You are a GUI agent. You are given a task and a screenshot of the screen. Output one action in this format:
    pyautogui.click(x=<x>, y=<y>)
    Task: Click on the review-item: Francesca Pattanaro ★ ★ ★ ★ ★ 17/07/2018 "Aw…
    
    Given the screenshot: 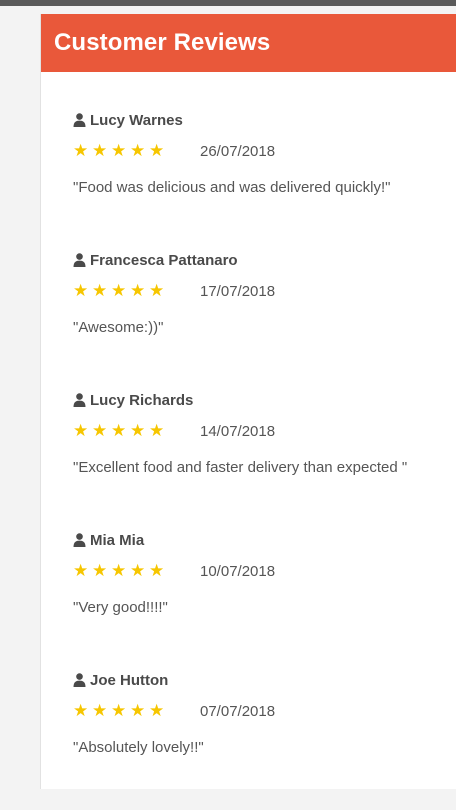 What is the action you would take?
    pyautogui.click(x=264, y=320)
    